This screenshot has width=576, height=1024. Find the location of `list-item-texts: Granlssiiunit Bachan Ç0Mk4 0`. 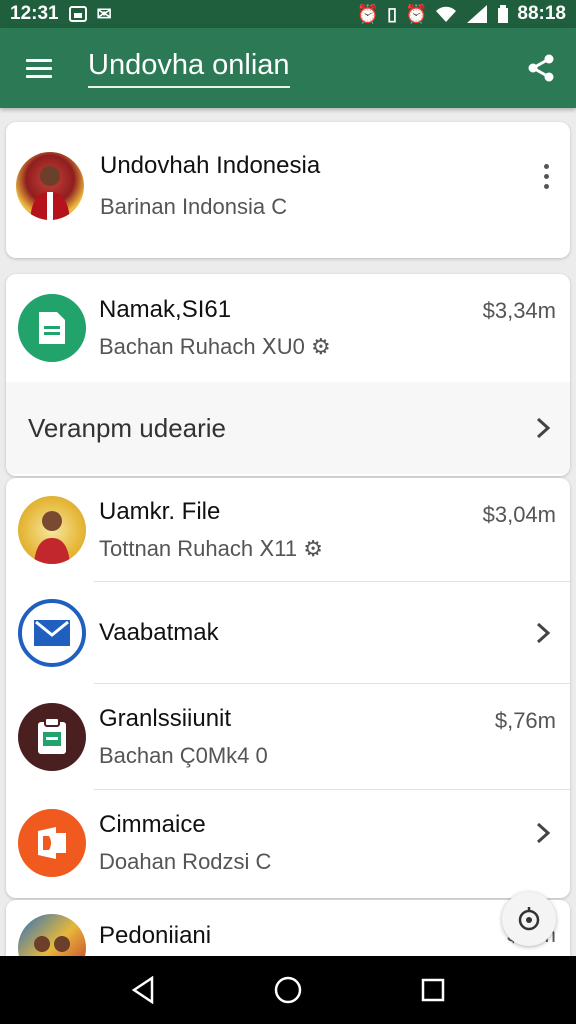

list-item-texts: Granlssiiunit Bachan Ç0Mk4 0 is located at coordinates (297, 737).